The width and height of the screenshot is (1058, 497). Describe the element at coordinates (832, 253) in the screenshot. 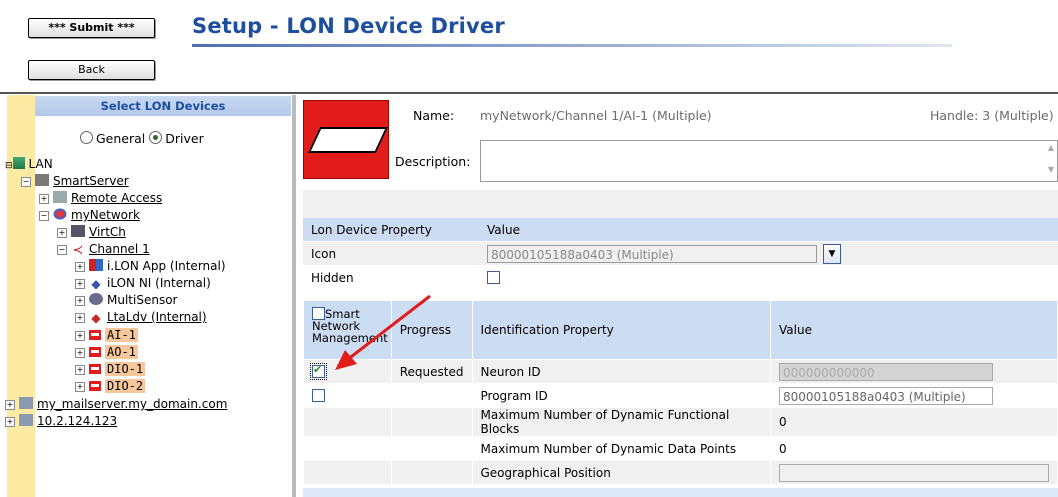

I see `icon-dropdown-button: ▼` at that location.